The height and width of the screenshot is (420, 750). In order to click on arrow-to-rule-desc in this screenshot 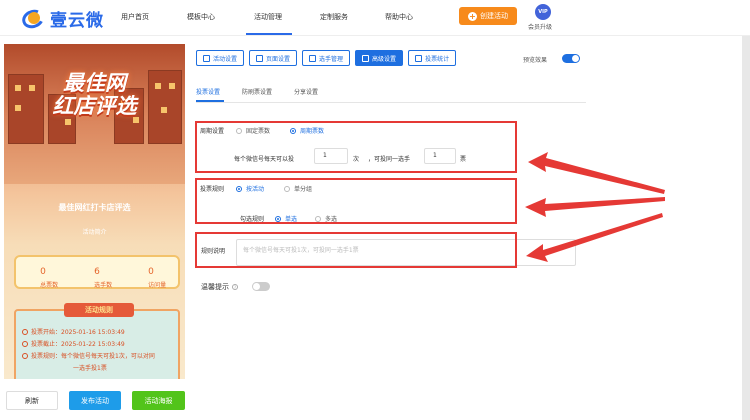, I will do `click(594, 237)`.